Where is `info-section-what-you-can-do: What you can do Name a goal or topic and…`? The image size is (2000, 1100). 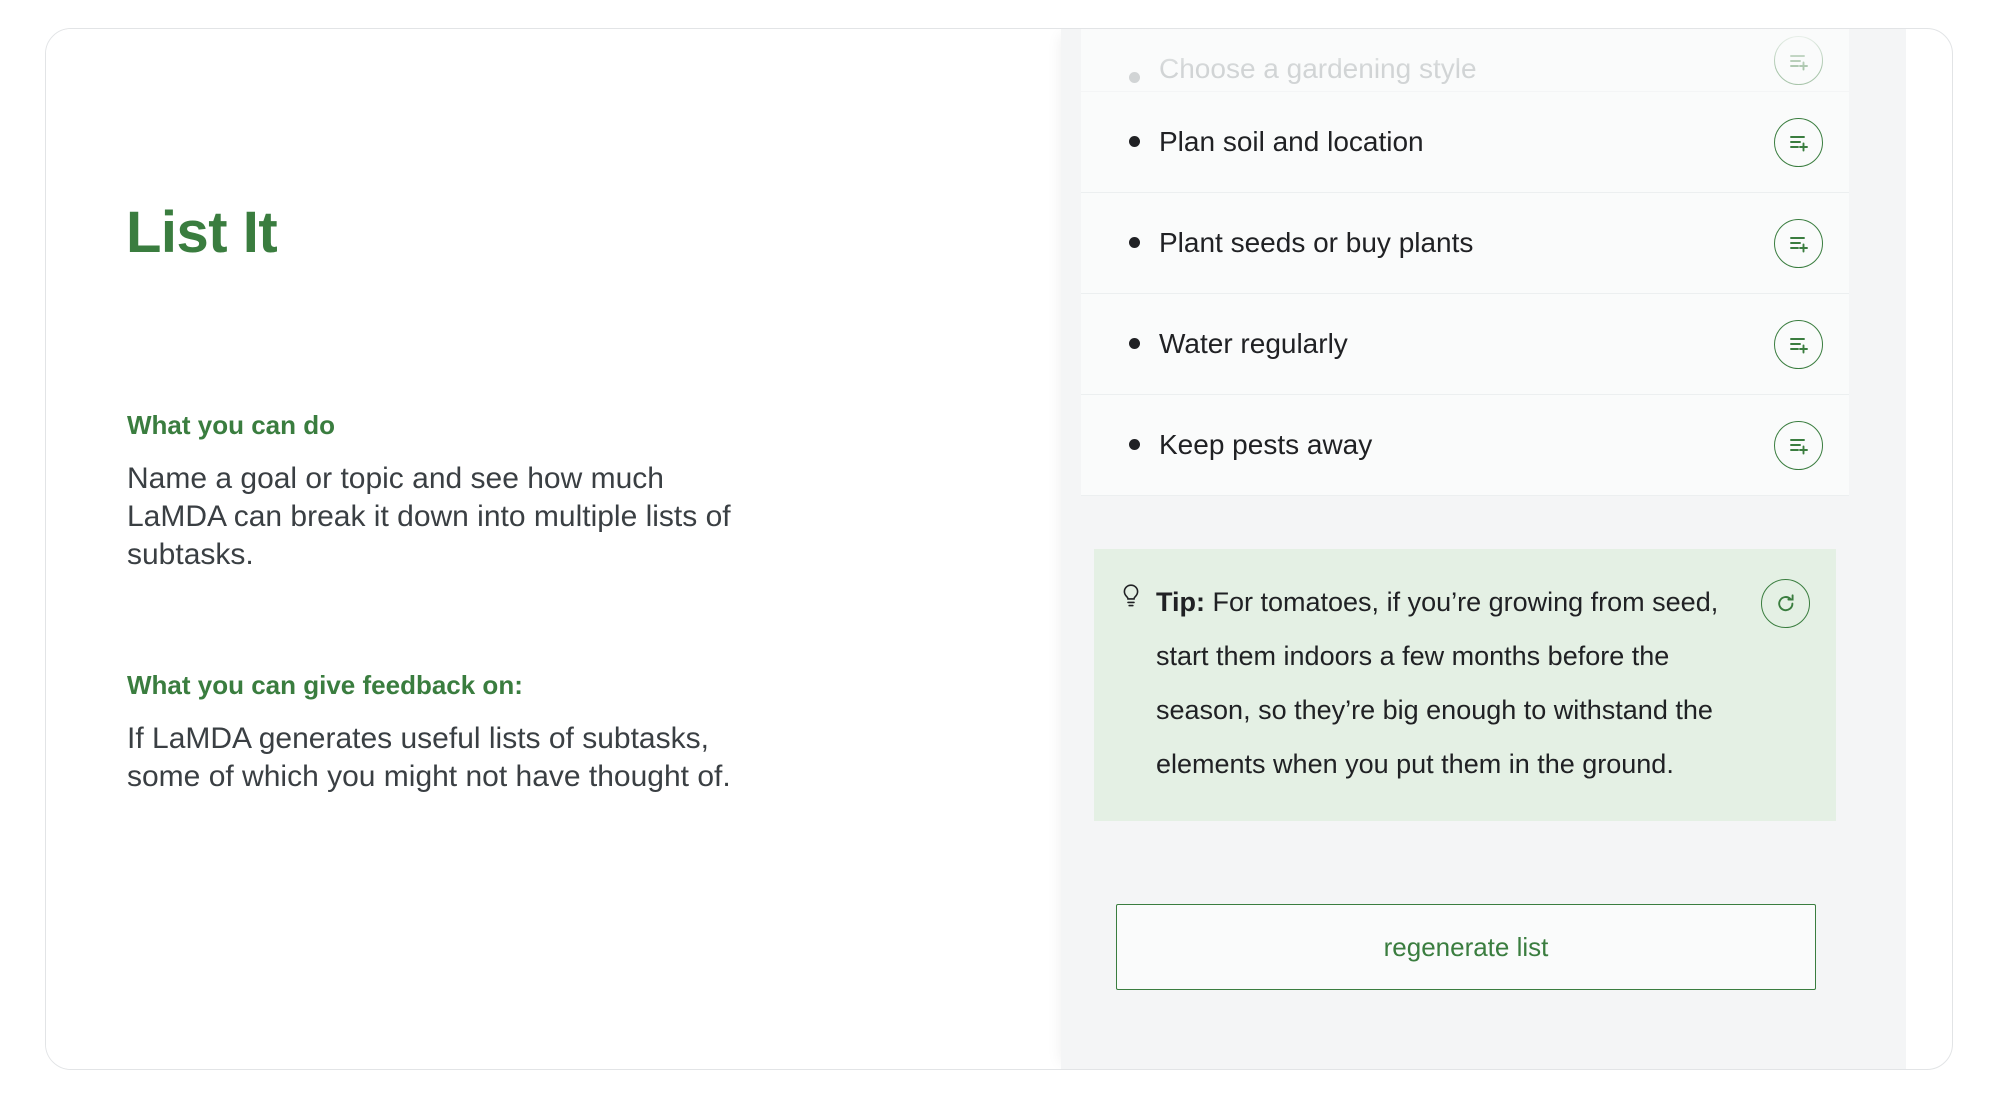
info-section-what-you-can-do: What you can do Name a goal or topic and… is located at coordinates (457, 492).